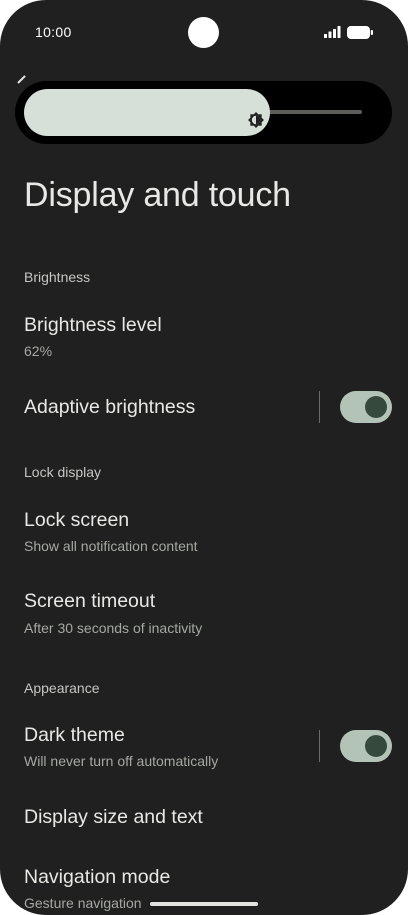  I want to click on dark-theme-toggle, so click(366, 746).